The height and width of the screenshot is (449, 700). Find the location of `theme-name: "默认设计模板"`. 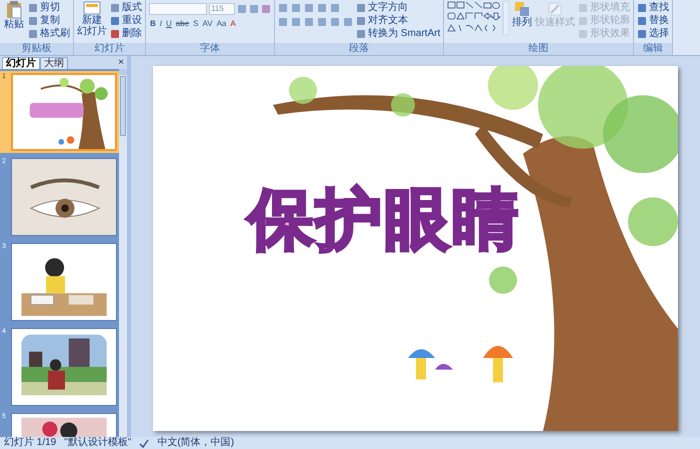

theme-name: "默认设计模板" is located at coordinates (98, 443).